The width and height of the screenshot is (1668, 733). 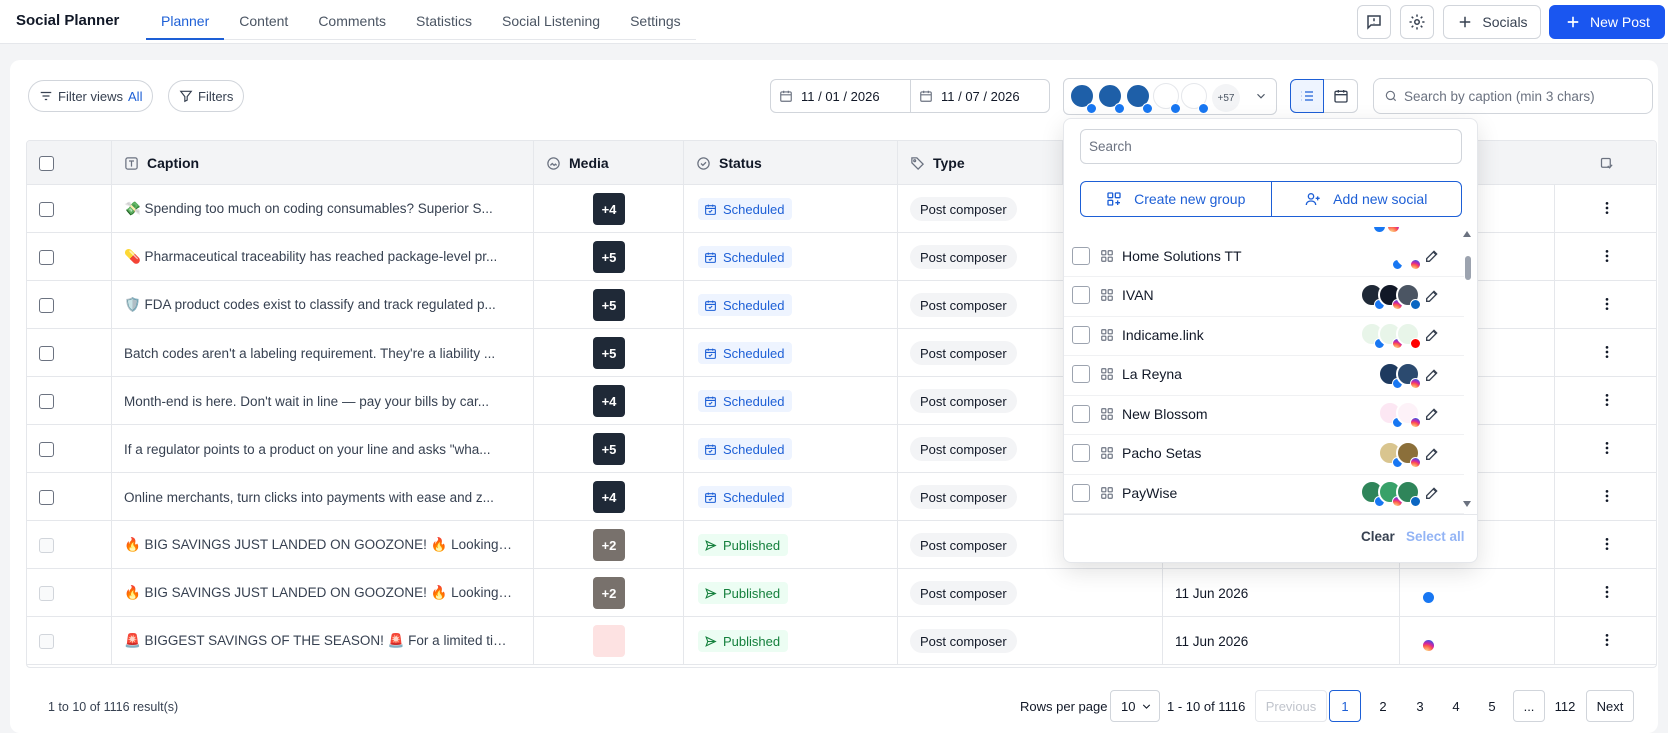 I want to click on date-from-input: 11 / 01 / 2026, so click(x=840, y=96).